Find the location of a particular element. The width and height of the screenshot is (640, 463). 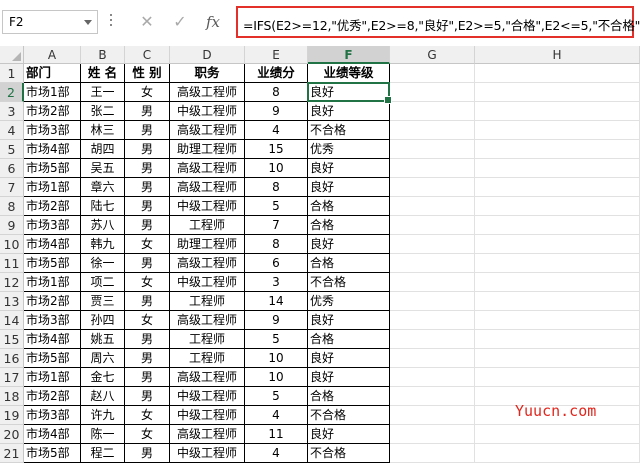

cell-name: 章六 is located at coordinates (103, 187).